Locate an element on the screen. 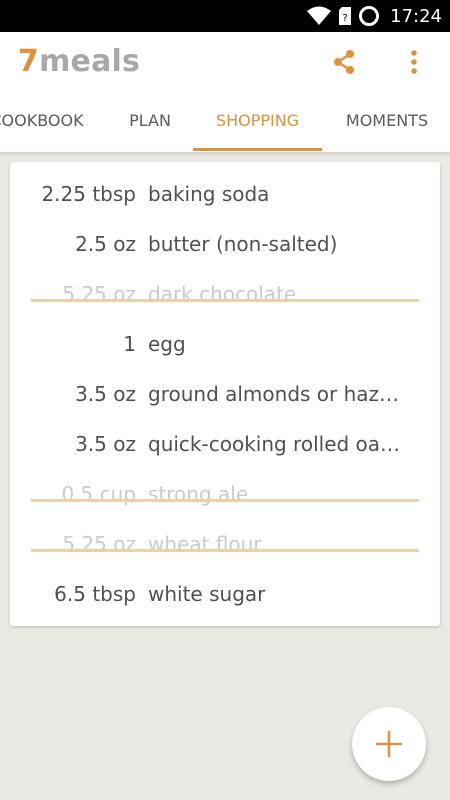  tab-plan: PLAN is located at coordinates (150, 128).